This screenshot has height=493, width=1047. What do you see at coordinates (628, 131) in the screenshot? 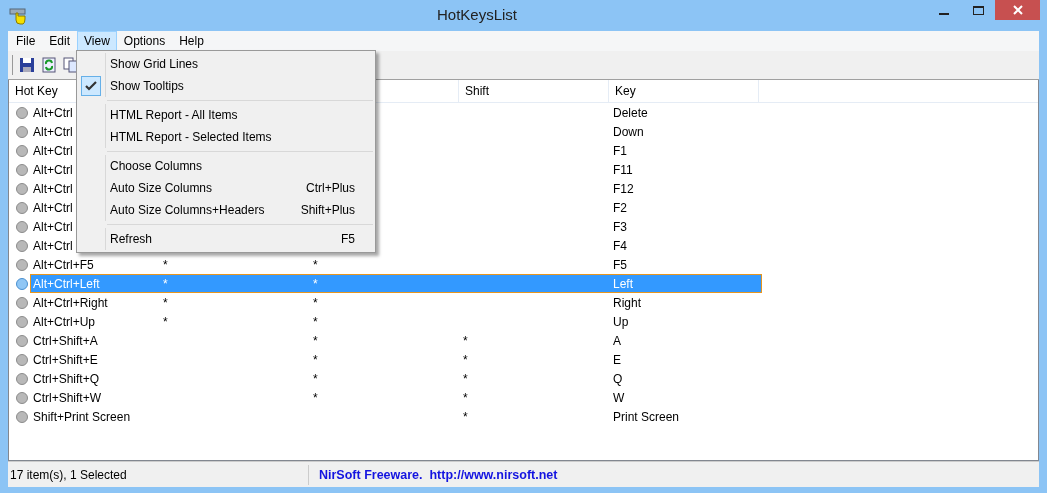
I see `table-cell: Down` at bounding box center [628, 131].